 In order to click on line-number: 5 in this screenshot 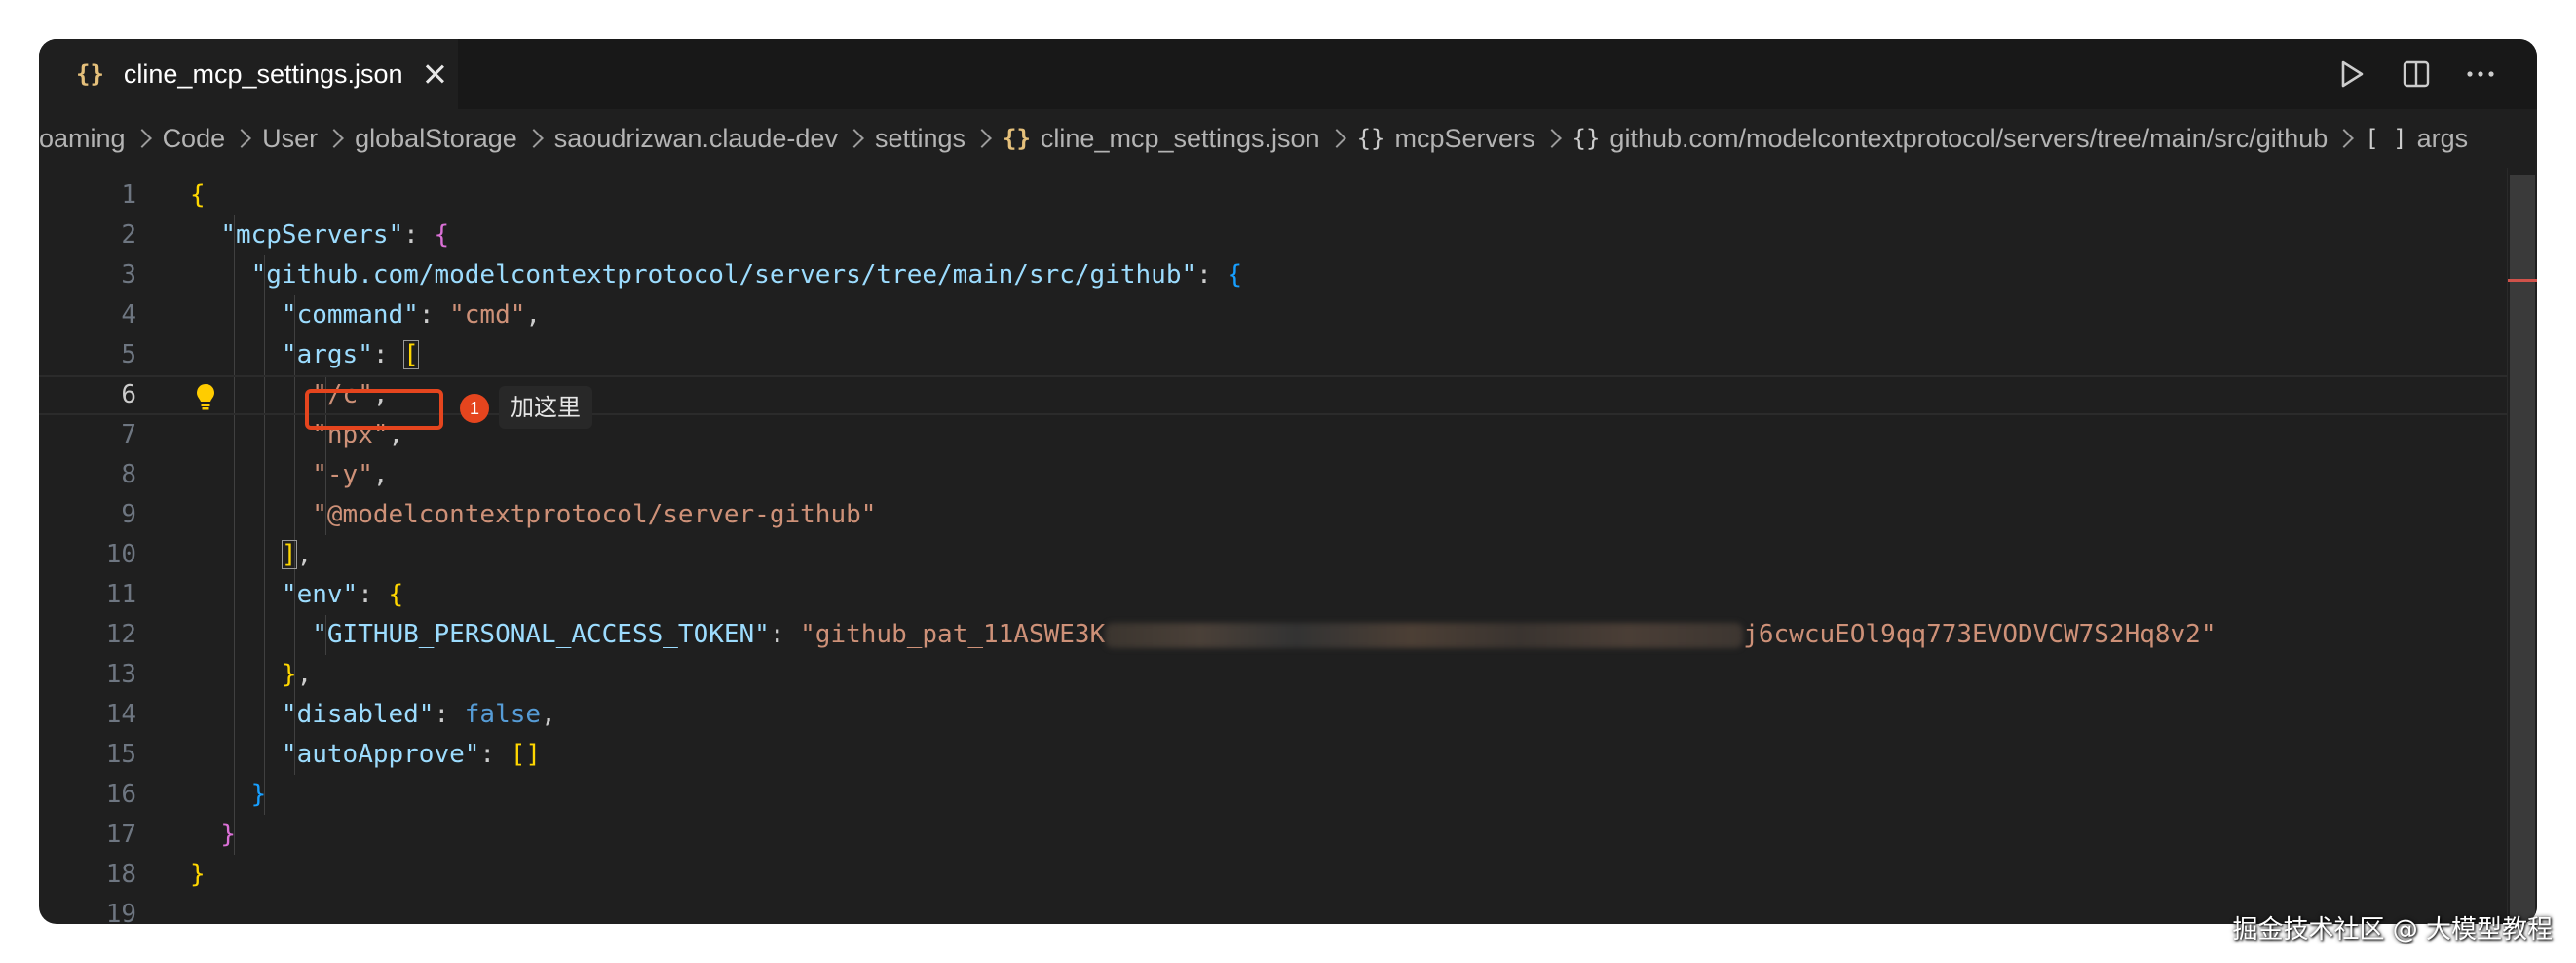, I will do `click(128, 354)`.